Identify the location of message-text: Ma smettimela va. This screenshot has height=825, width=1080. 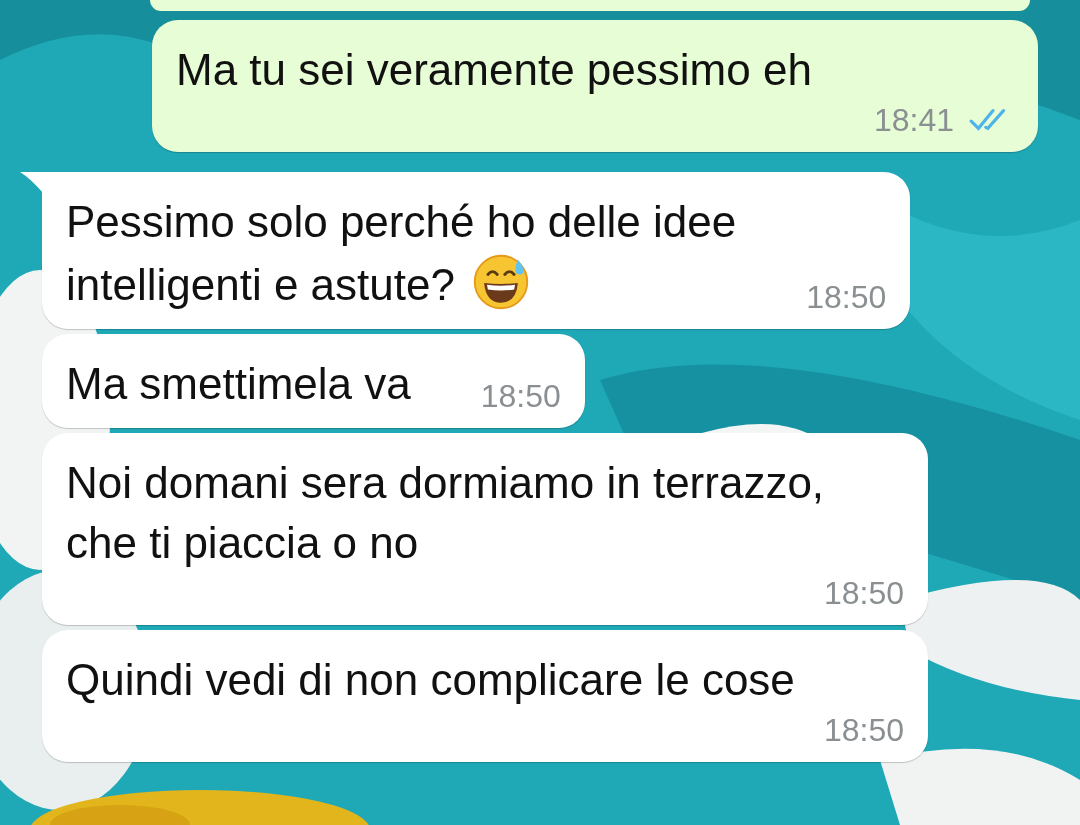
(238, 383).